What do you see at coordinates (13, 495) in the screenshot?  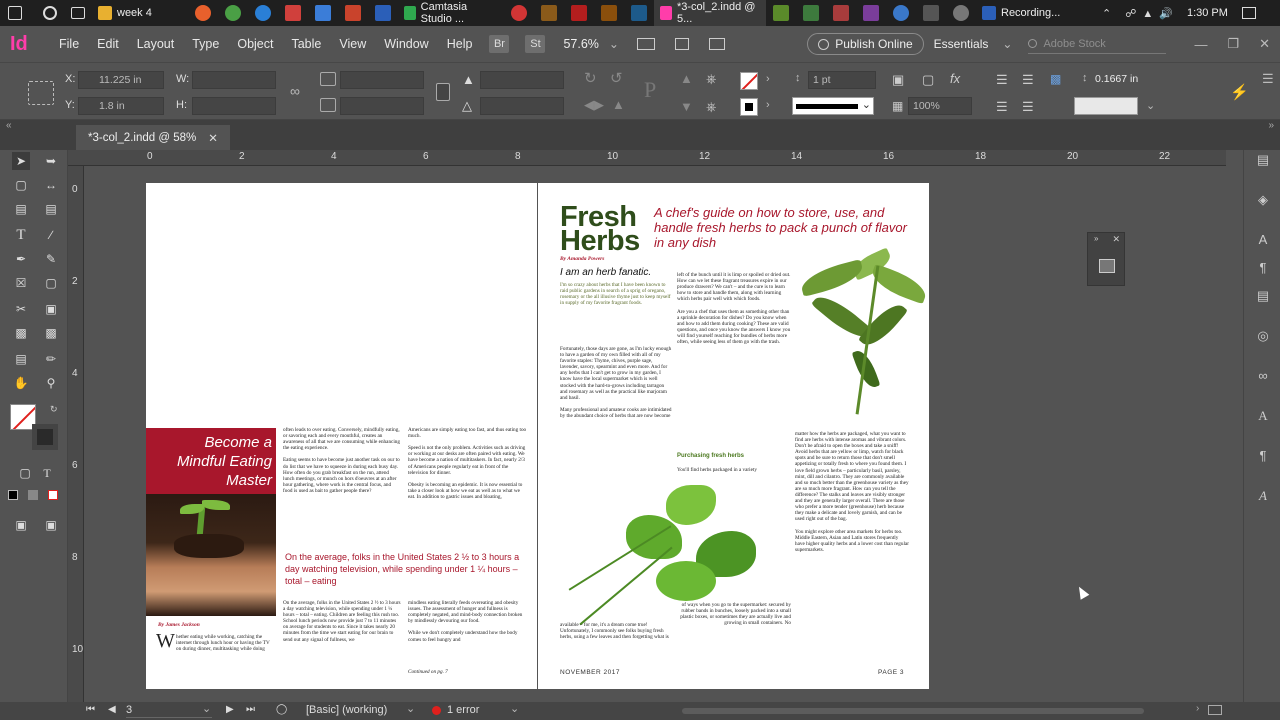 I see `apply-color-icon` at bounding box center [13, 495].